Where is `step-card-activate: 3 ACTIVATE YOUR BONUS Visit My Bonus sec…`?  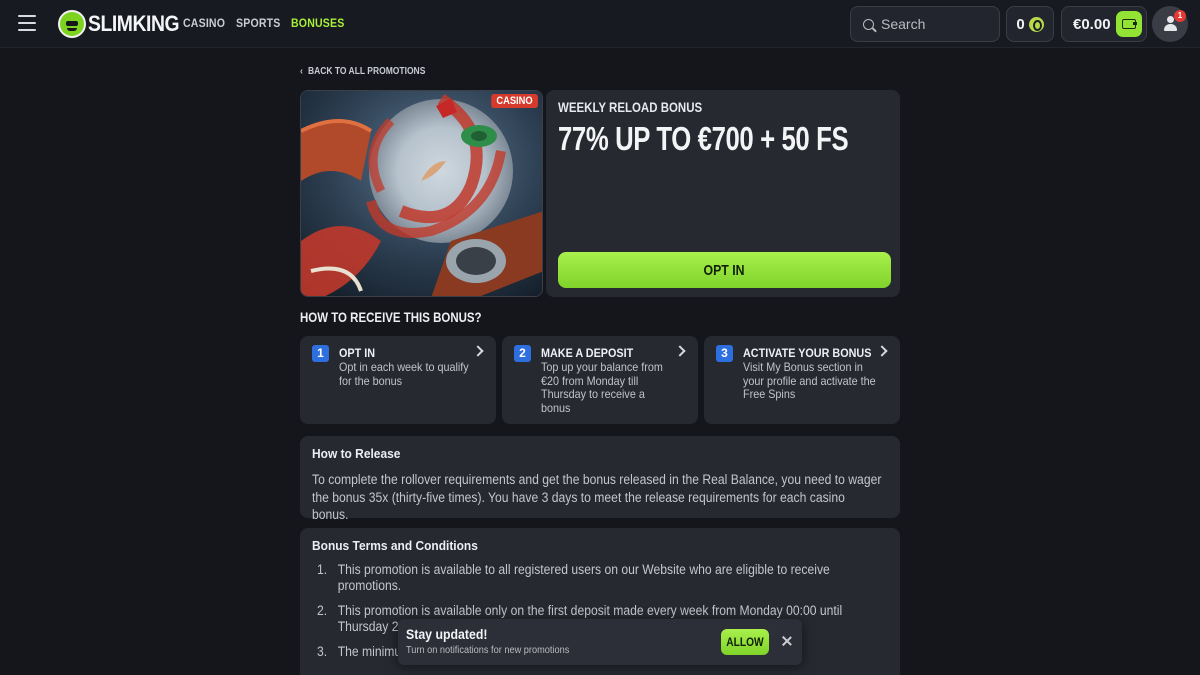 step-card-activate: 3 ACTIVATE YOUR BONUS Visit My Bonus sec… is located at coordinates (802, 380).